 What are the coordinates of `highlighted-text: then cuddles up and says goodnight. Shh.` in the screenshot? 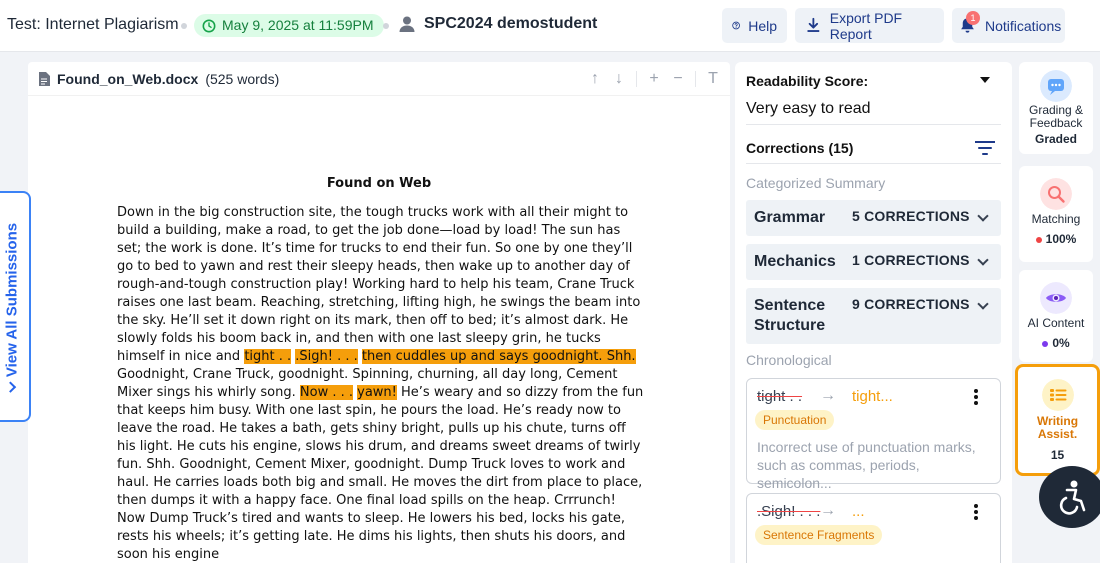 It's located at (498, 356).